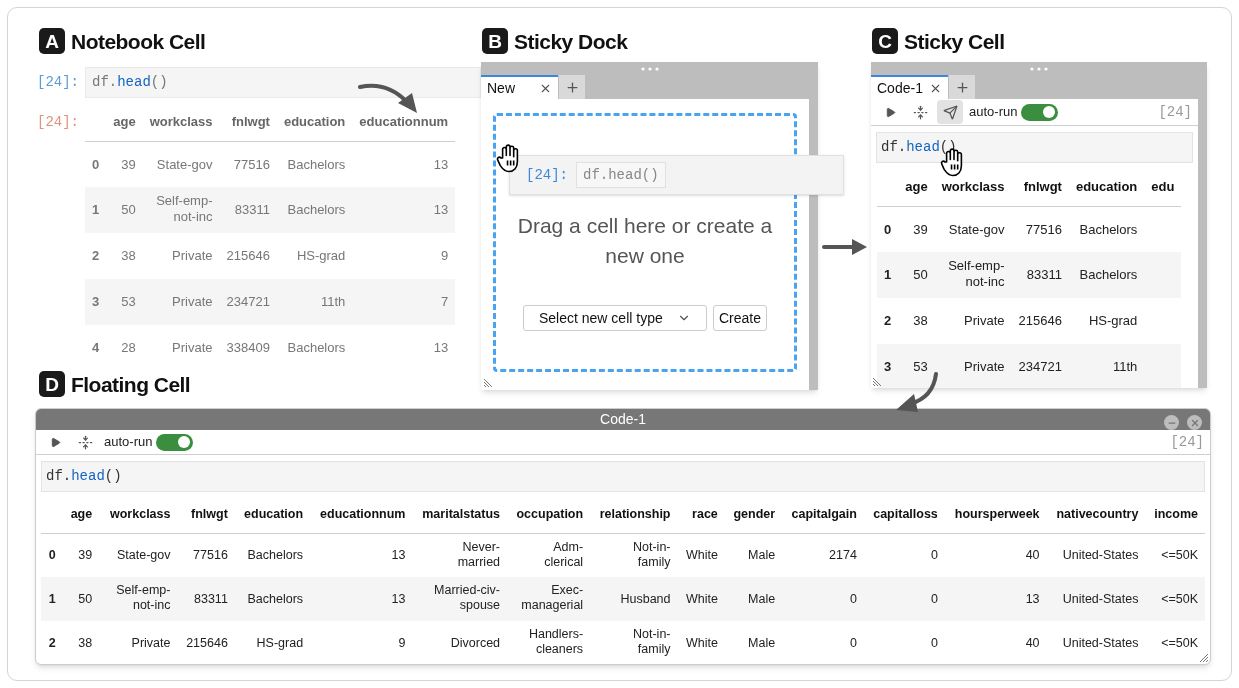 The height and width of the screenshot is (688, 1239). What do you see at coordinates (762, 643) in the screenshot?
I see `table-cell: Male` at bounding box center [762, 643].